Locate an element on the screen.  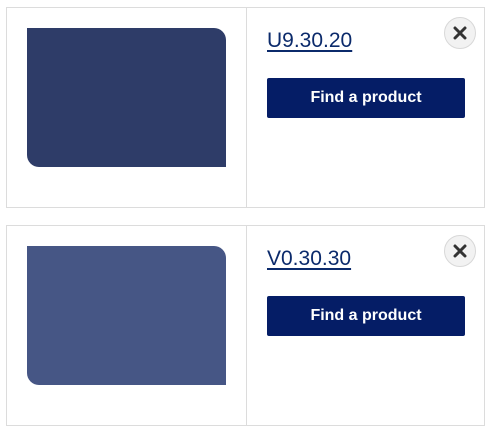
product-code-link: V0.30.30 is located at coordinates (309, 259).